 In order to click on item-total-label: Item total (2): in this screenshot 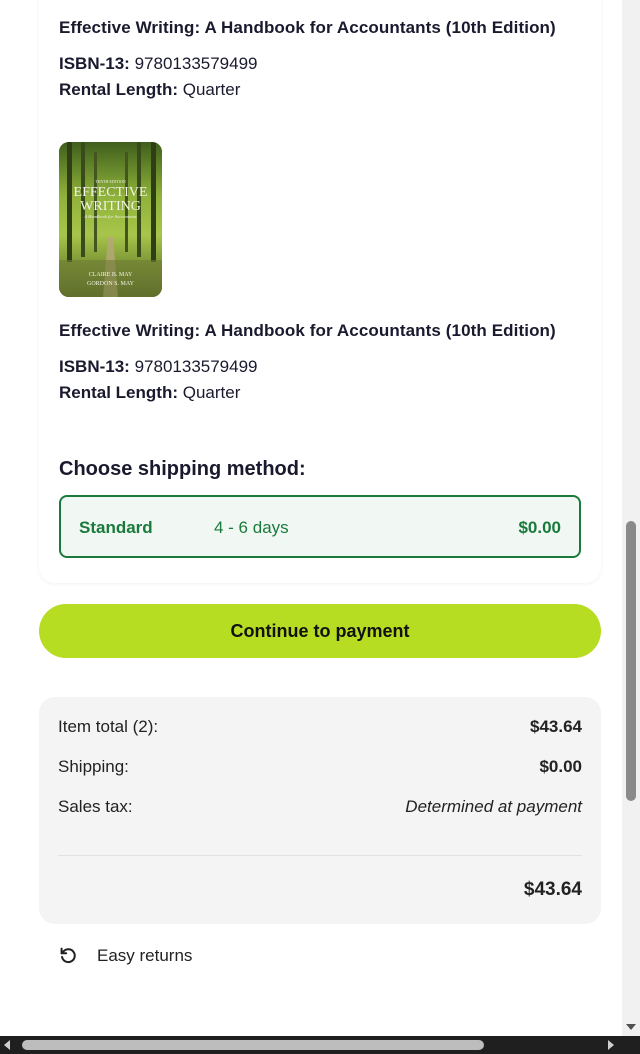, I will do `click(108, 726)`.